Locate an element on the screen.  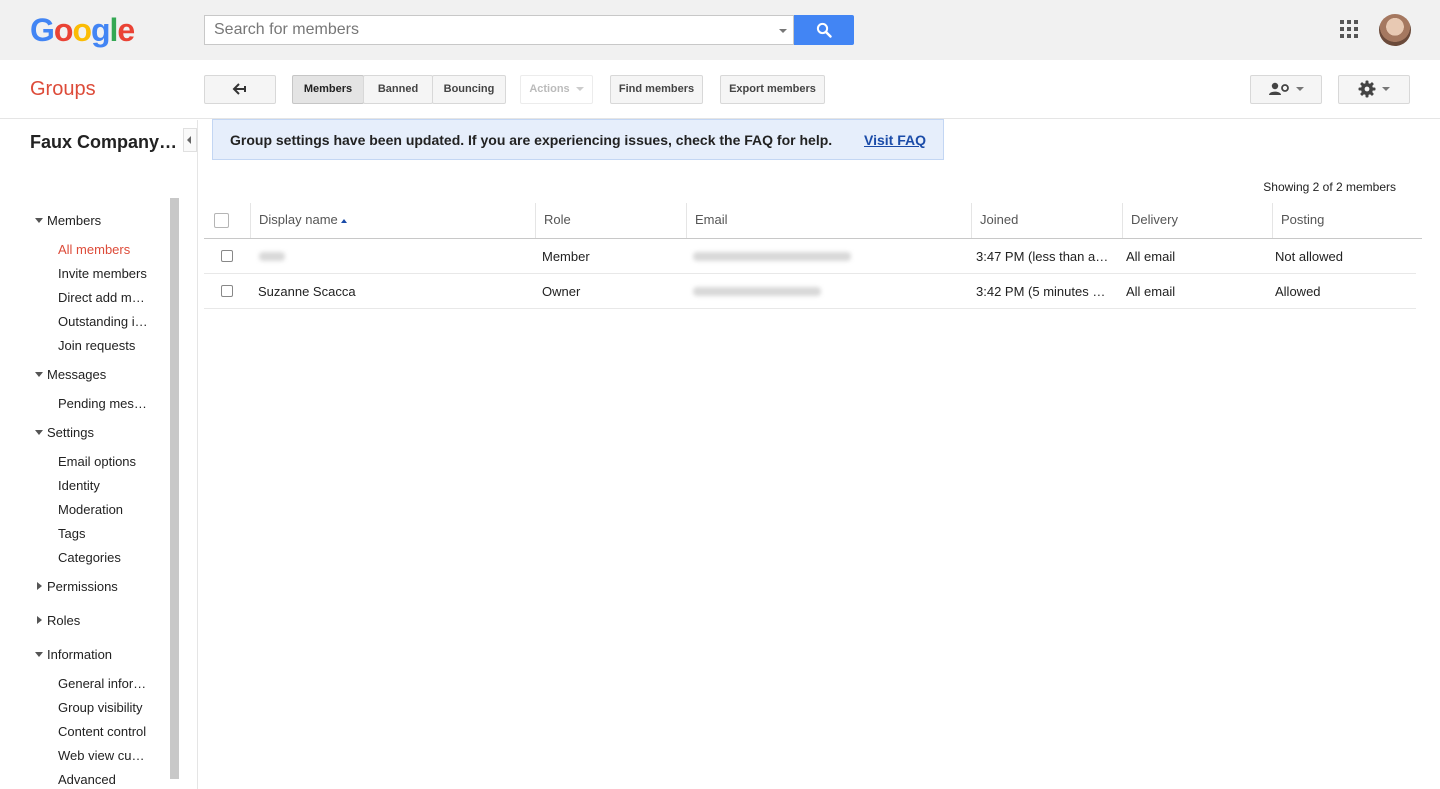
tab-banned: Banned is located at coordinates (398, 89).